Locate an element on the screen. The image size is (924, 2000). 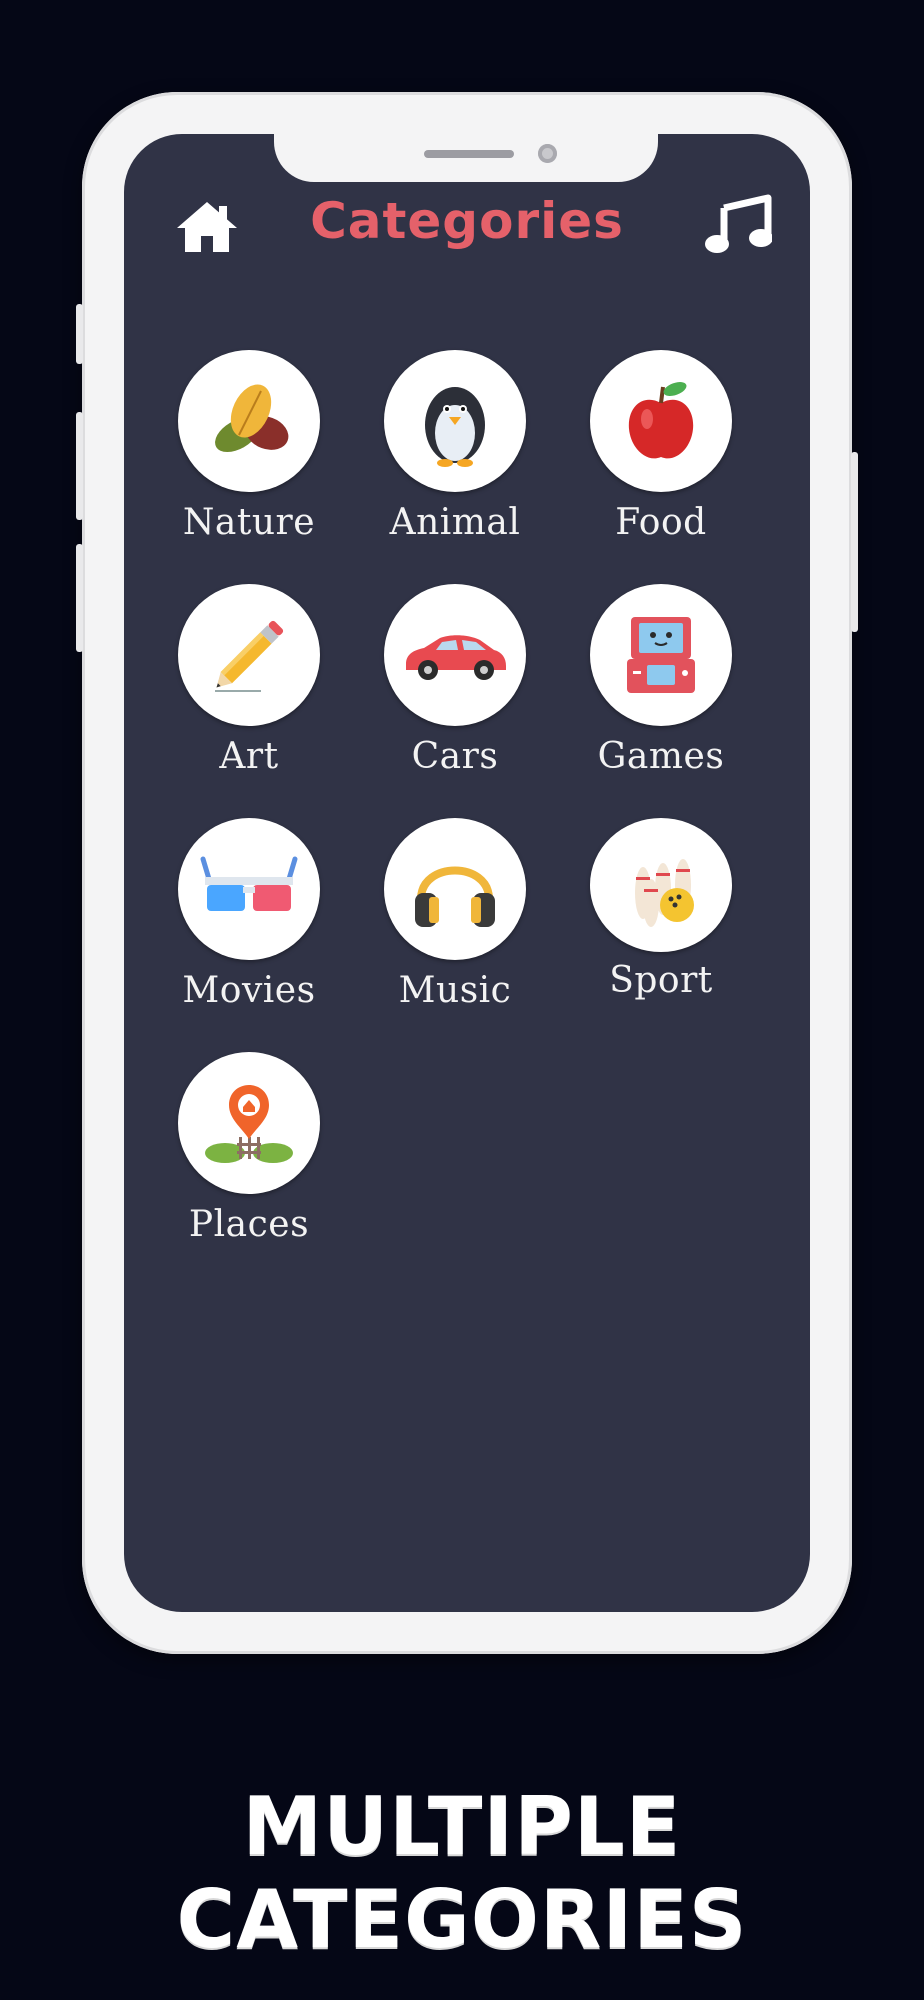
speaker-grille is located at coordinates (469, 154).